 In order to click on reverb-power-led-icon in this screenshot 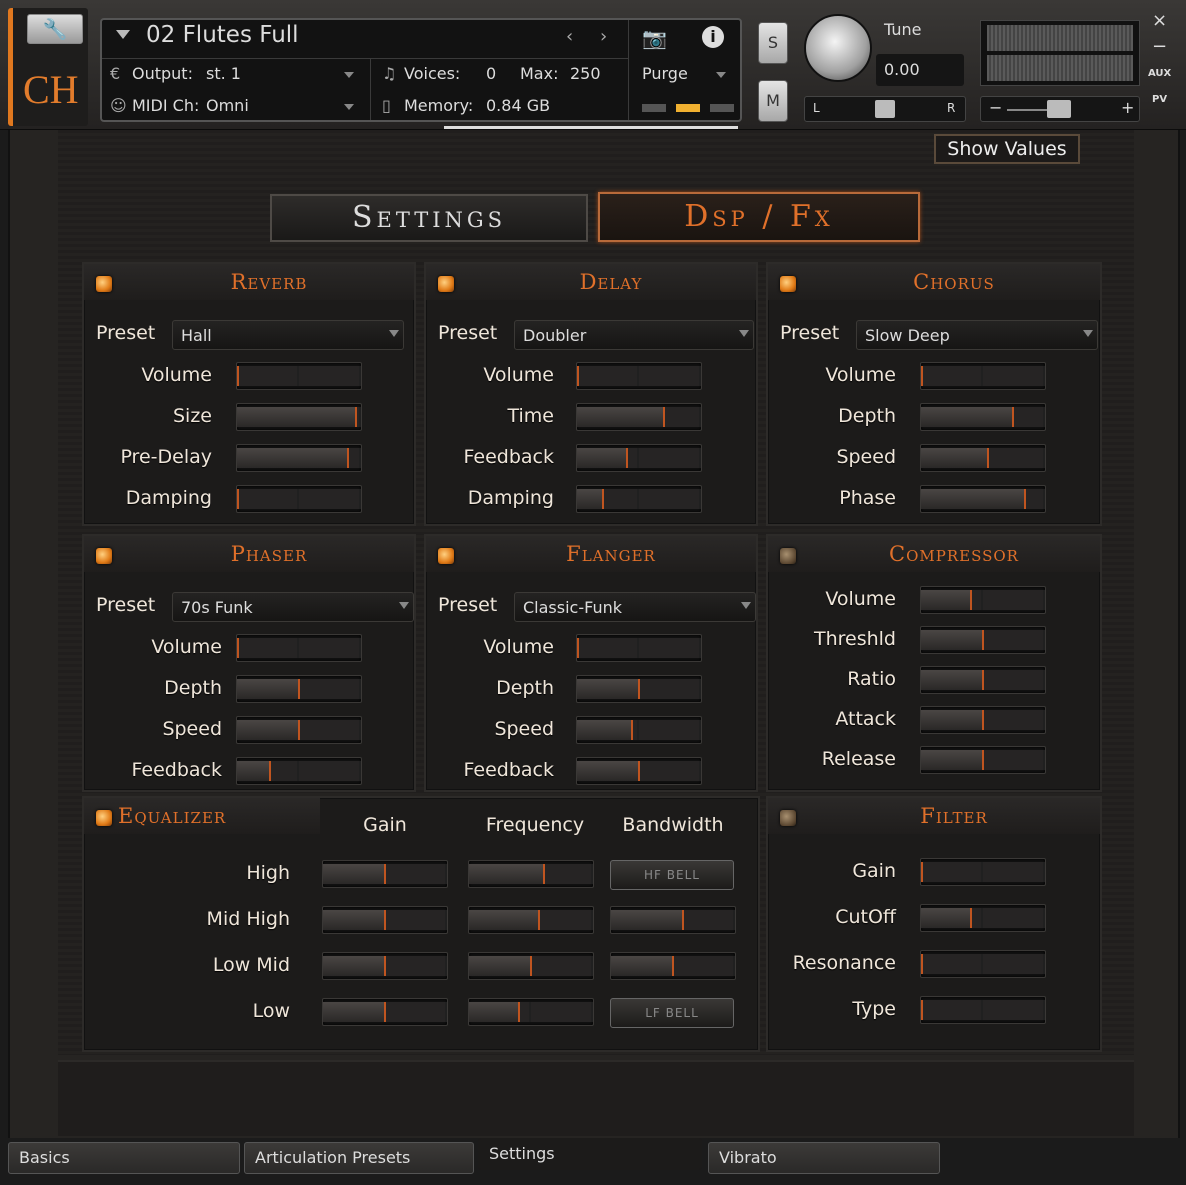, I will do `click(104, 284)`.